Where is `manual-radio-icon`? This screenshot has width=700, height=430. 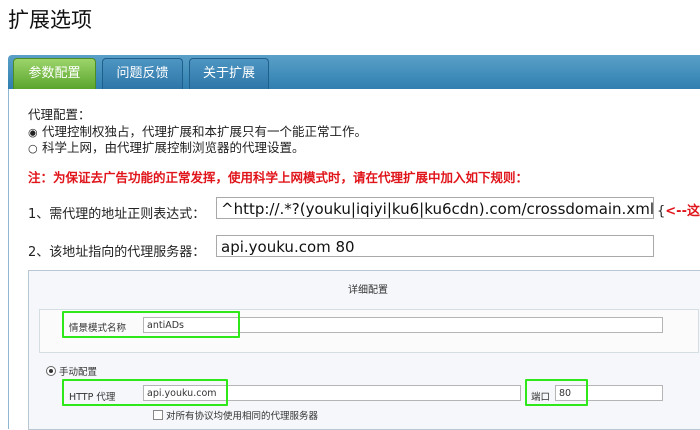
manual-radio-icon is located at coordinates (51, 371).